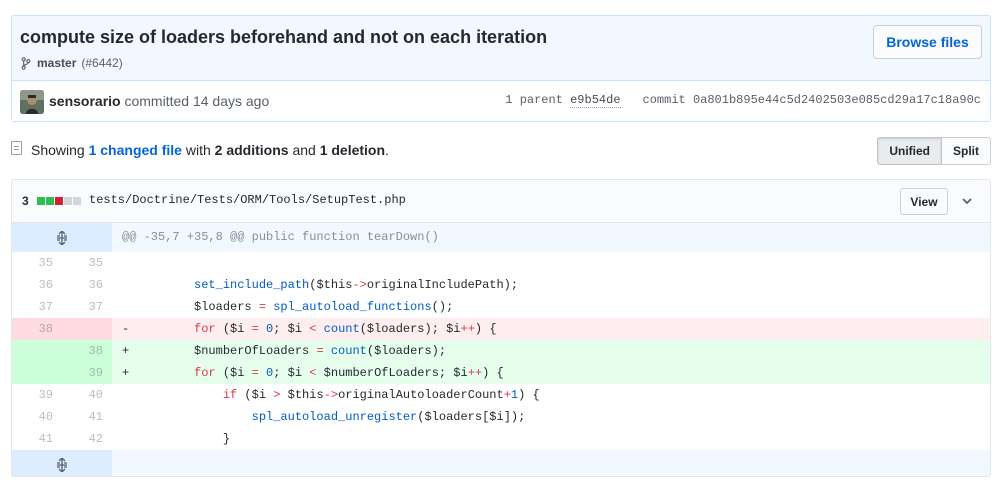  I want to click on pr-reference: (#6442), so click(101, 63).